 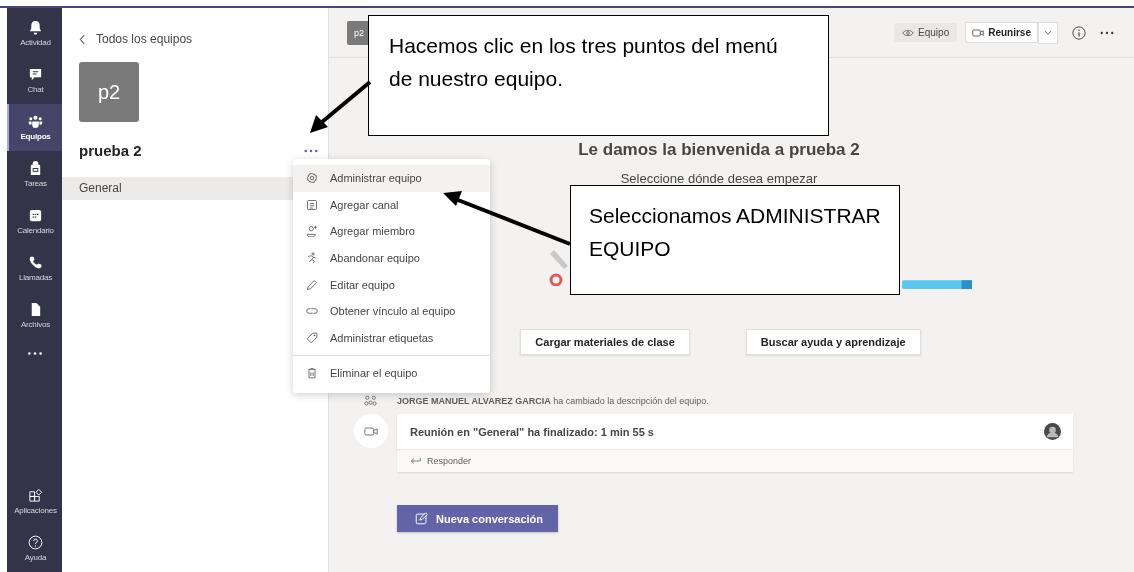 What do you see at coordinates (833, 342) in the screenshot?
I see `action-button: Buscar ayuda y aprendizaje` at bounding box center [833, 342].